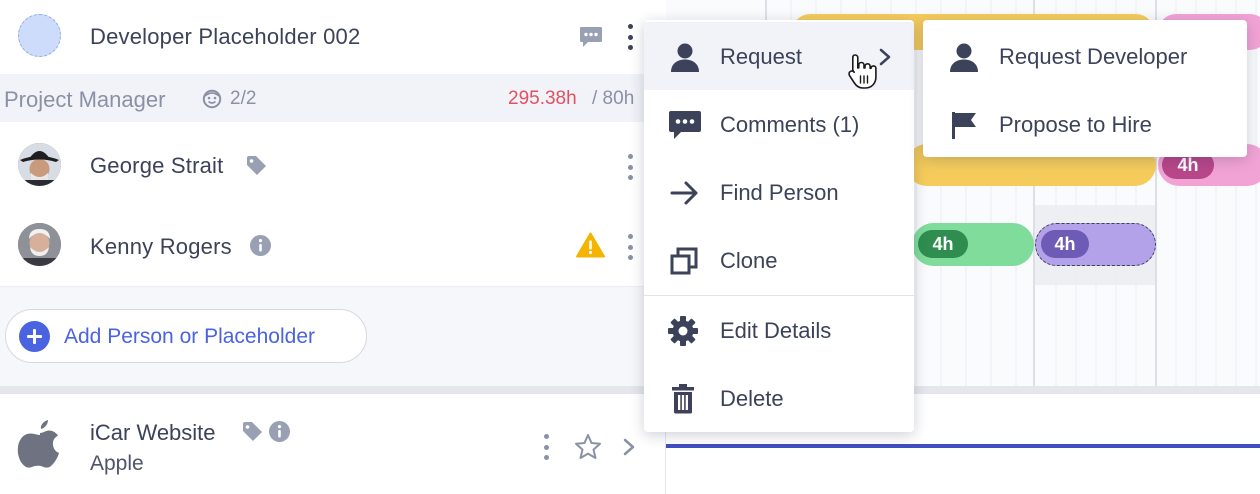  Describe the element at coordinates (161, 247) in the screenshot. I see `person-name: Kenny Rogers` at that location.